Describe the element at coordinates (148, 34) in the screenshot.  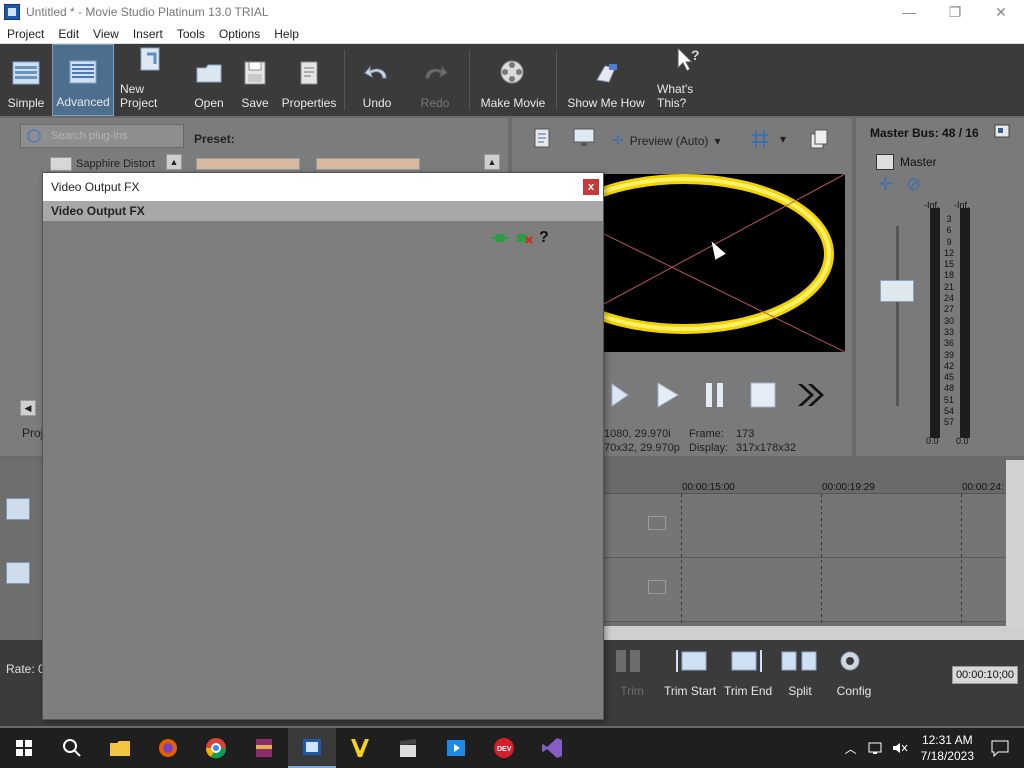
I see `menu-insert: Insert` at that location.